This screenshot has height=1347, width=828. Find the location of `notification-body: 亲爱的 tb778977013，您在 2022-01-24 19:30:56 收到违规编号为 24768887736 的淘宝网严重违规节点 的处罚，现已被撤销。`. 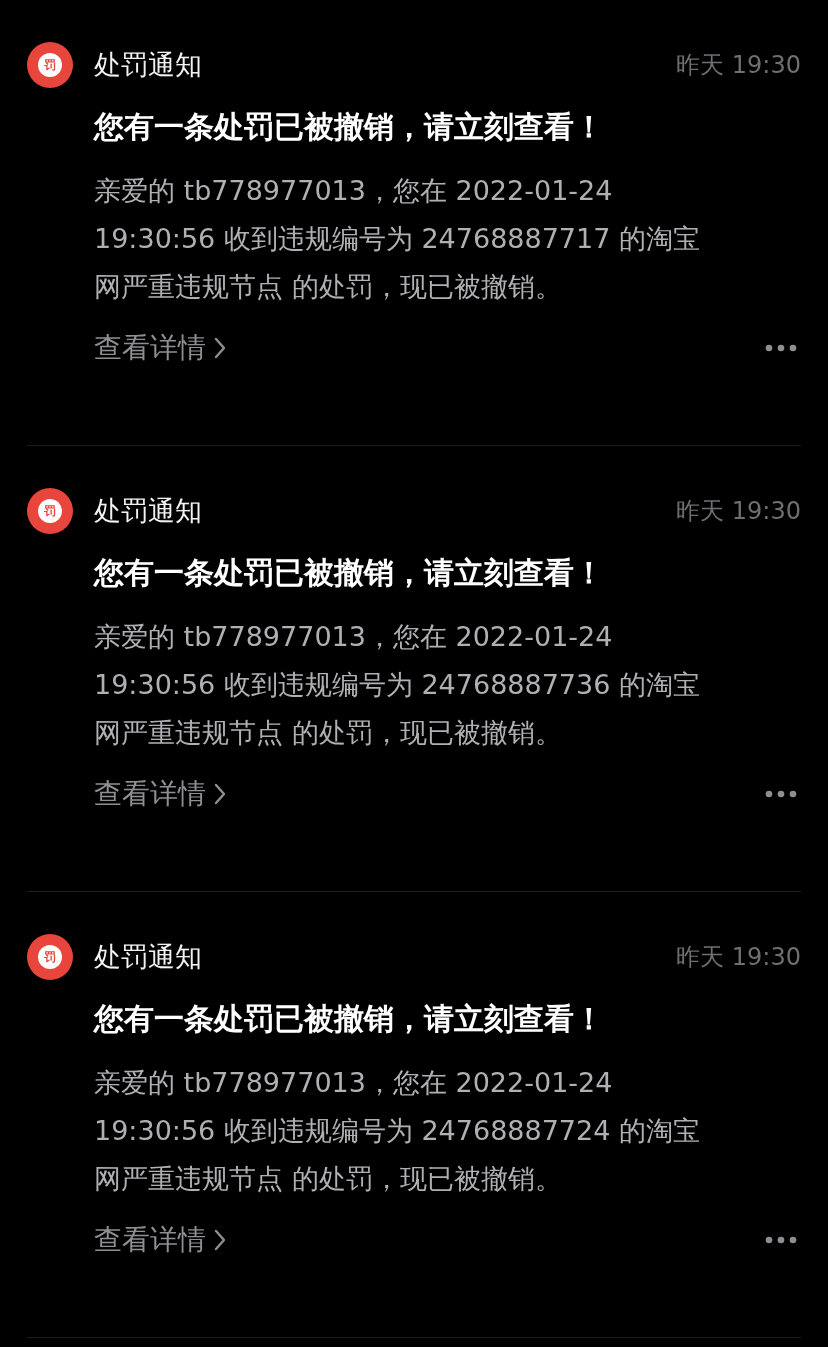

notification-body: 亲爱的 tb778977013，您在 2022-01-24 19:30:56 收到违规编号为 24768887736 的淘宝网严重违规节点 的处罚，现已被撤销。 is located at coordinates (397, 685).